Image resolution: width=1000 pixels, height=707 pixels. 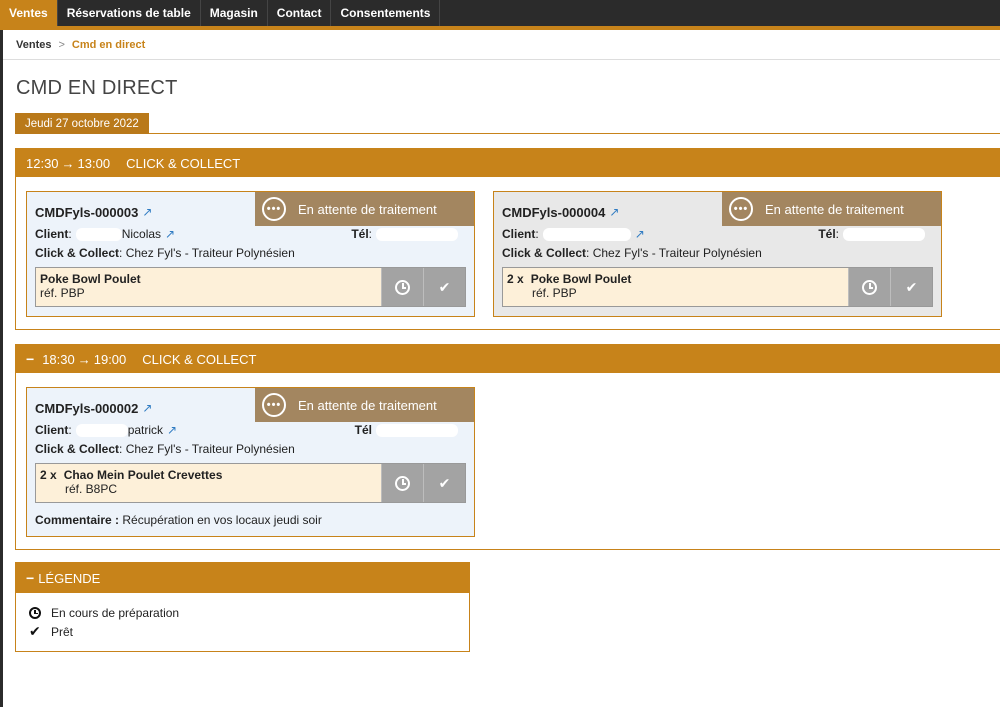 I want to click on slot-type: CLICK & COLLECT, so click(x=199, y=359).